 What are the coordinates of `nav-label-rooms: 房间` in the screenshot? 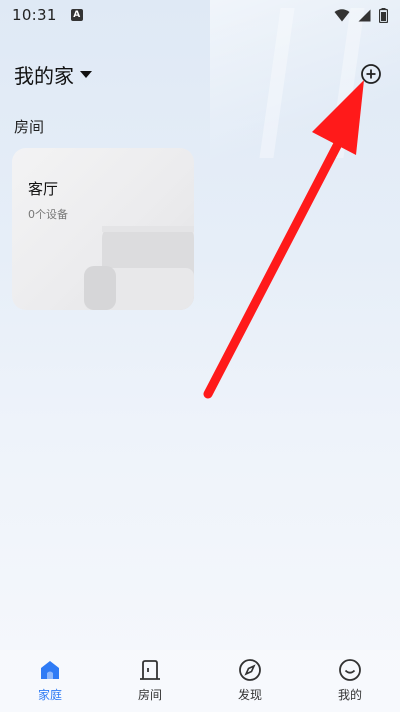 It's located at (149, 695).